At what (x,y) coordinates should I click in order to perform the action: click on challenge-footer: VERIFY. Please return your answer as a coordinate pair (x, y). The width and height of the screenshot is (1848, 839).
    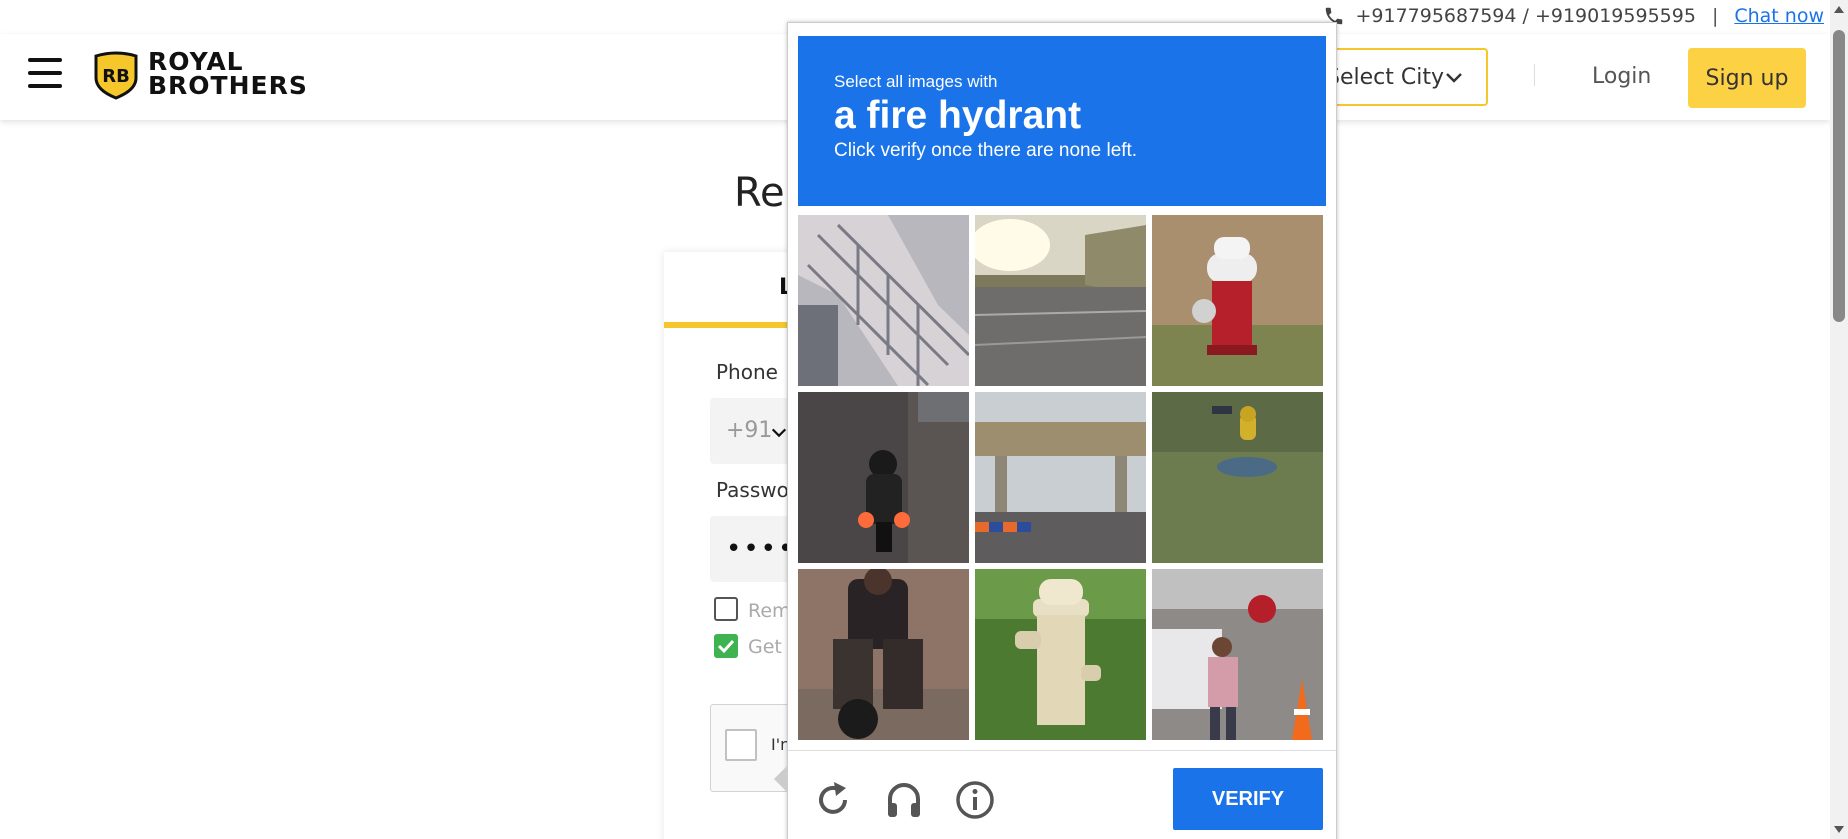
    Looking at the image, I should click on (1062, 794).